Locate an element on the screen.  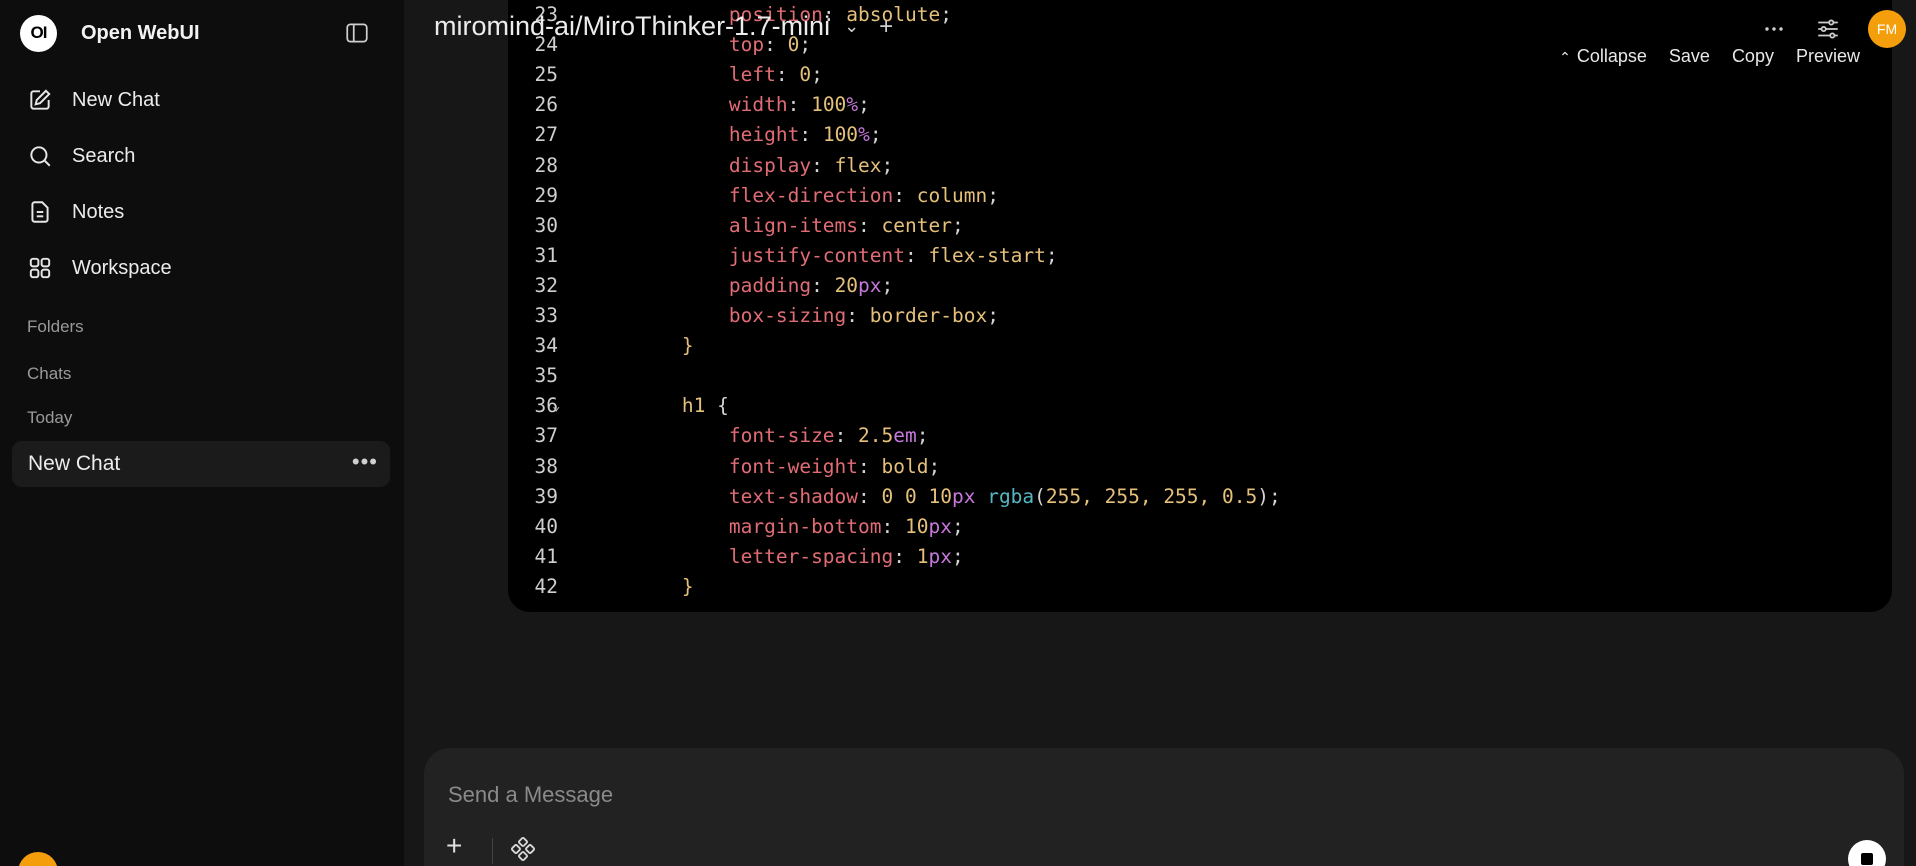
model-selector: miromind-ai/MiroThinker-1.7-mini ⌄ + is located at coordinates (663, 26).